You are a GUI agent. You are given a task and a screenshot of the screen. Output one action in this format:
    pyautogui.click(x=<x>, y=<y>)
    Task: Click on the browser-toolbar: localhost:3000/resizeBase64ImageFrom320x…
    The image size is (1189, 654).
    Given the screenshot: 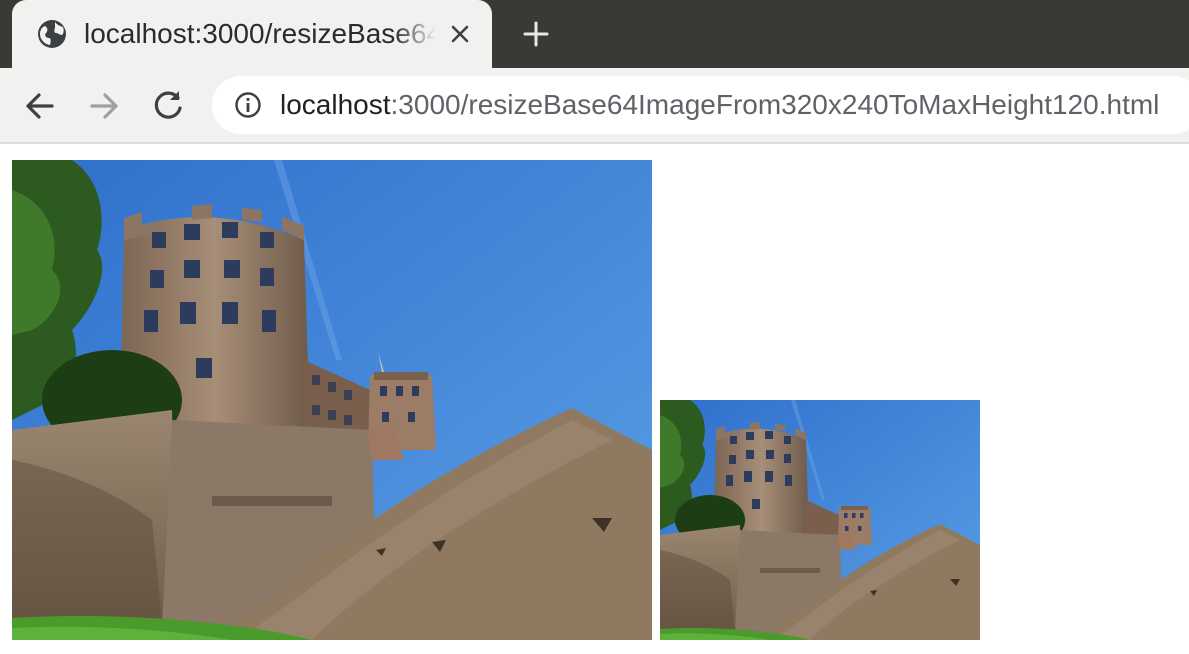 What is the action you would take?
    pyautogui.click(x=594, y=106)
    